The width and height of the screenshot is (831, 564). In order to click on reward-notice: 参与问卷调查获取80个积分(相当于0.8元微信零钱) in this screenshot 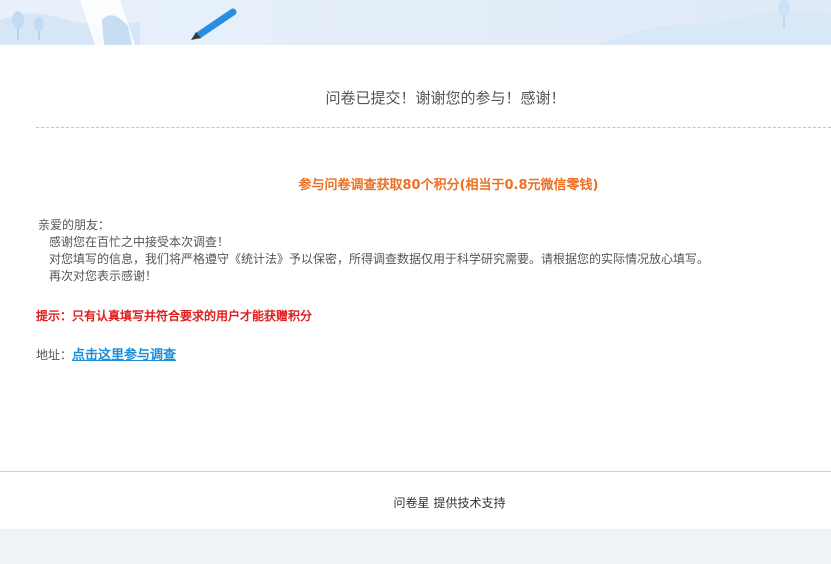, I will do `click(448, 185)`.